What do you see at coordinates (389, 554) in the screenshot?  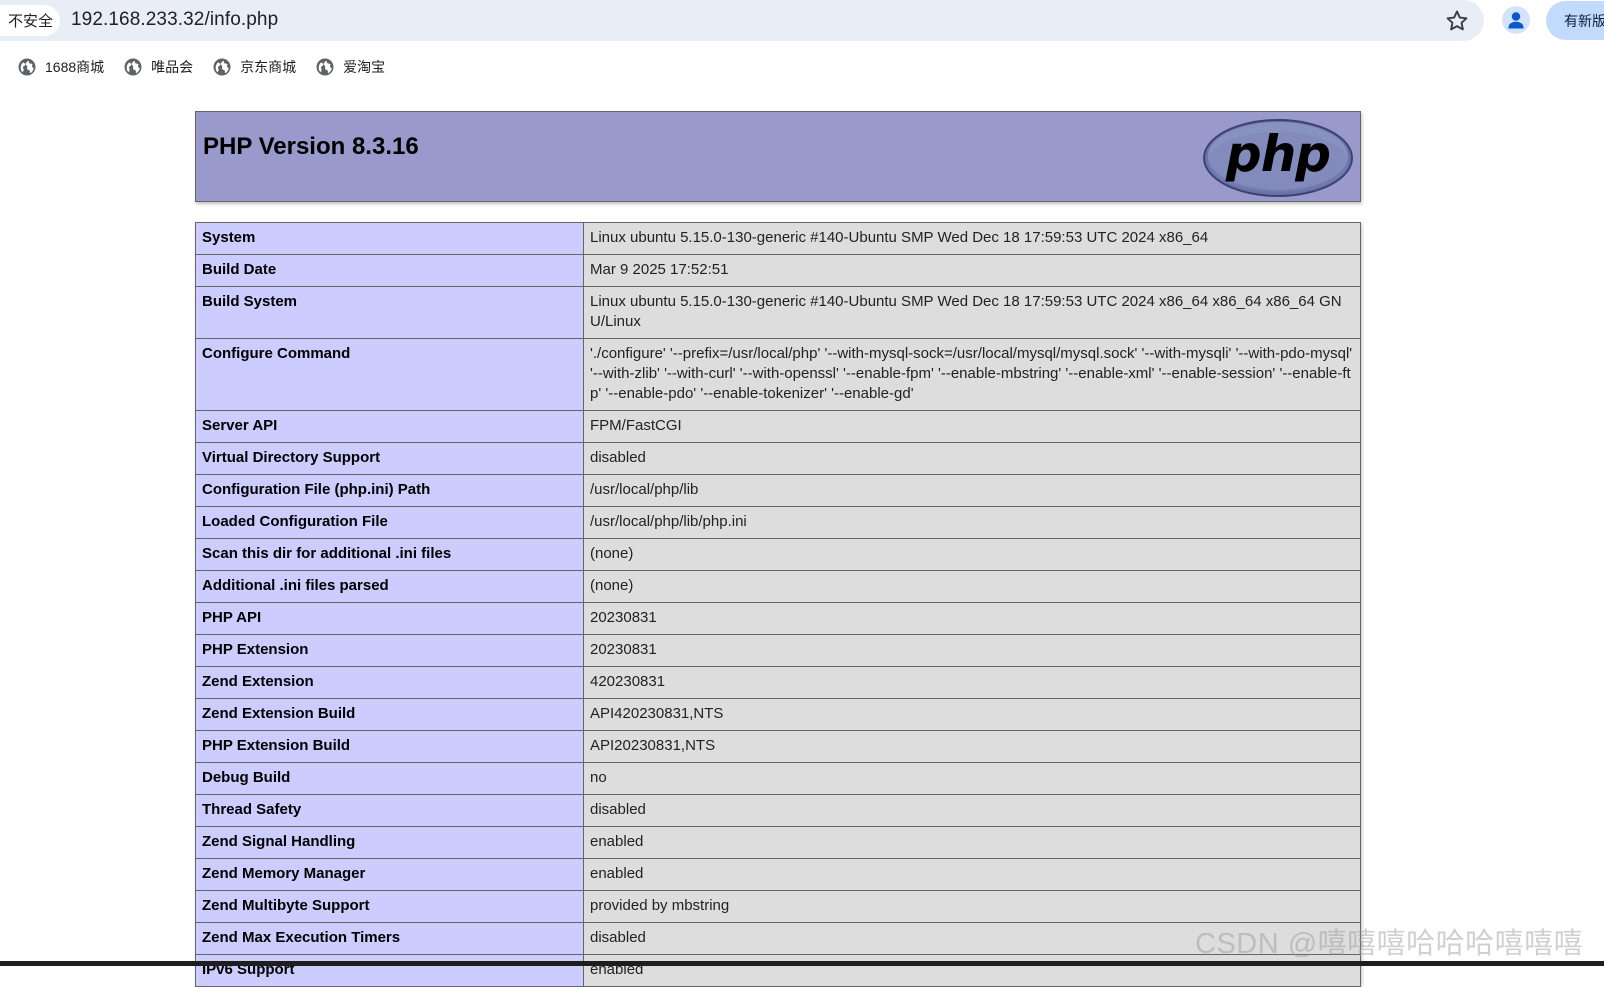 I see `config-key: Scan this dir for additional .ini files` at bounding box center [389, 554].